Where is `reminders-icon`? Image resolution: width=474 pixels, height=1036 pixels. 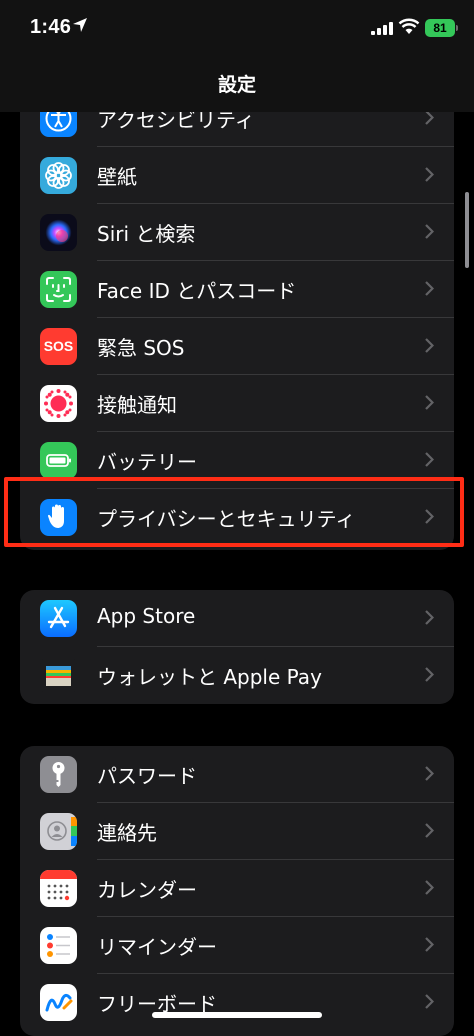
reminders-icon is located at coordinates (58, 945).